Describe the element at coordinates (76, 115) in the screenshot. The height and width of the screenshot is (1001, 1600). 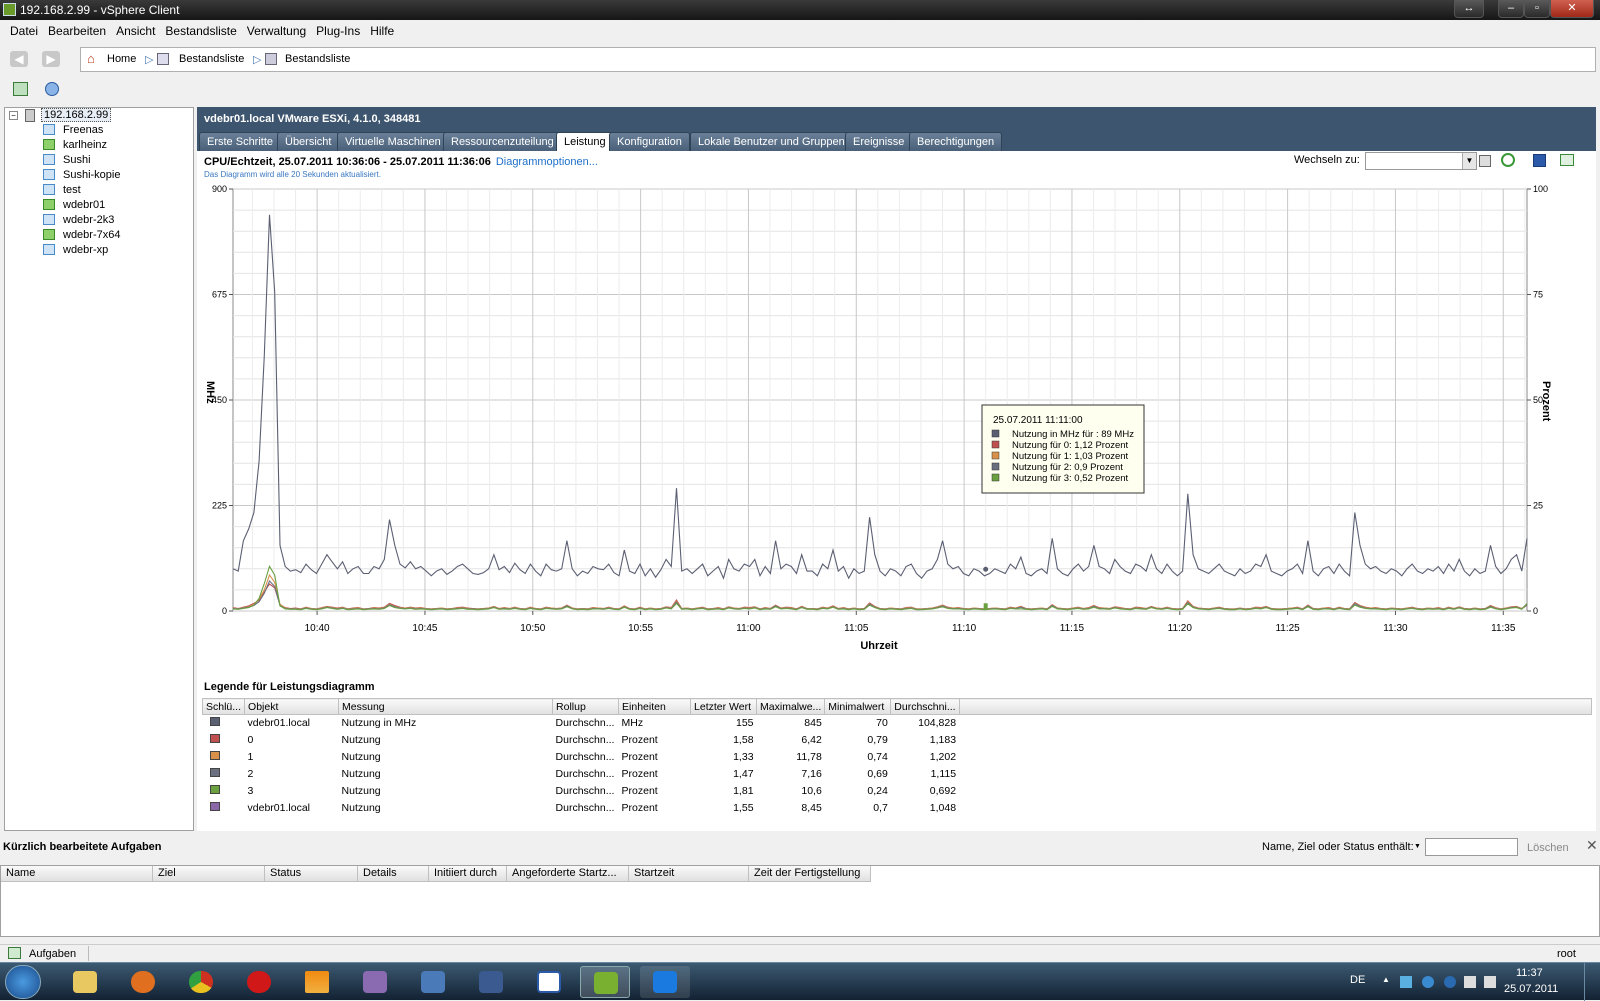
I see `tree-root-host: 192.168.2.99` at that location.